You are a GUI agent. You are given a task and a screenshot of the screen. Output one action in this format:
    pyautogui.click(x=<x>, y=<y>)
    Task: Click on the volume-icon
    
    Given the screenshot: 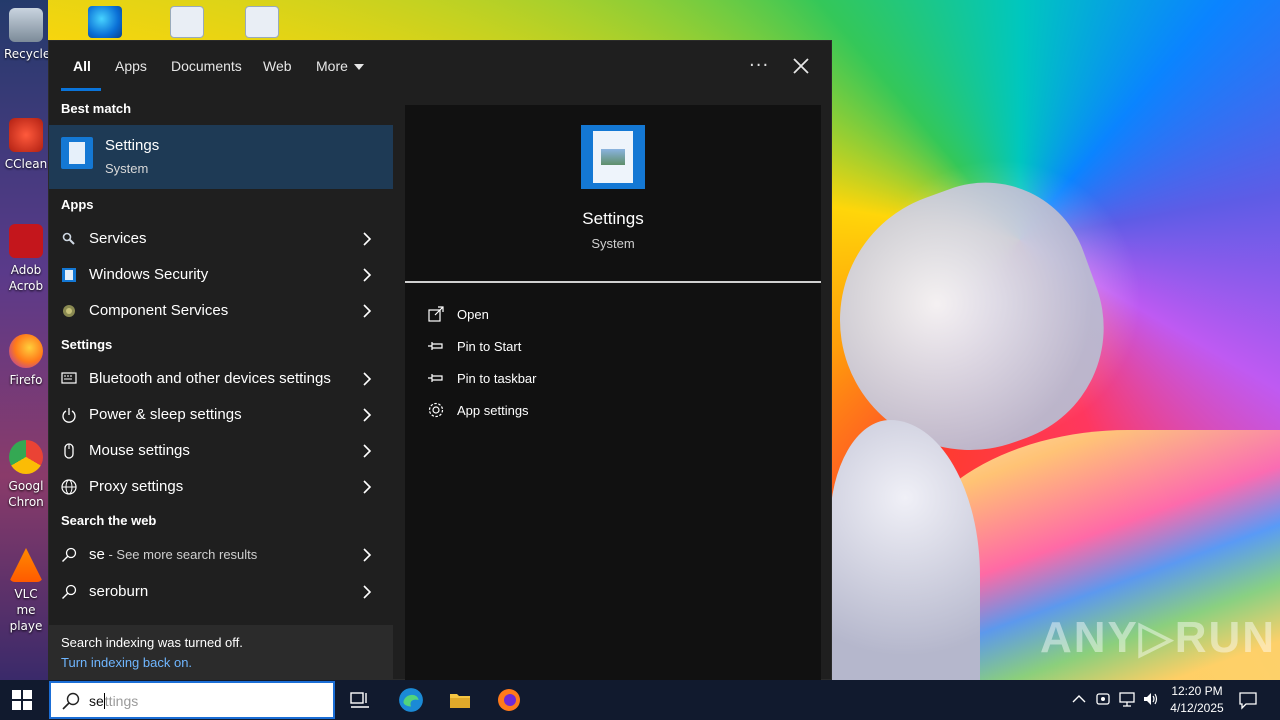 What is the action you would take?
    pyautogui.click(x=1151, y=699)
    